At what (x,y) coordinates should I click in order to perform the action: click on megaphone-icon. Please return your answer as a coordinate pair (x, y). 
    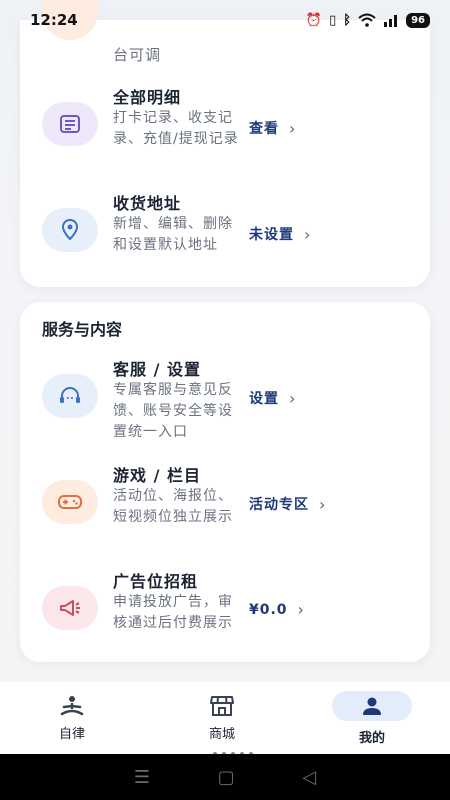
    Looking at the image, I should click on (70, 608).